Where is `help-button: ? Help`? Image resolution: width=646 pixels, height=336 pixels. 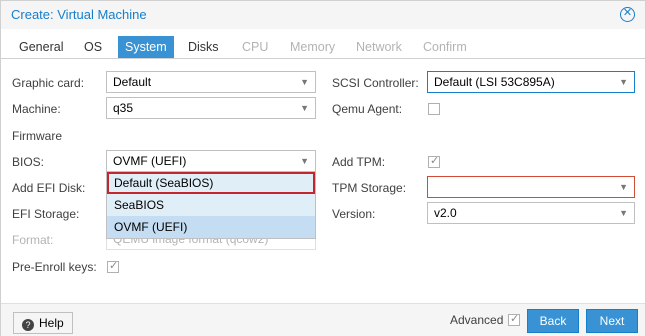
help-button: ? Help is located at coordinates (43, 323).